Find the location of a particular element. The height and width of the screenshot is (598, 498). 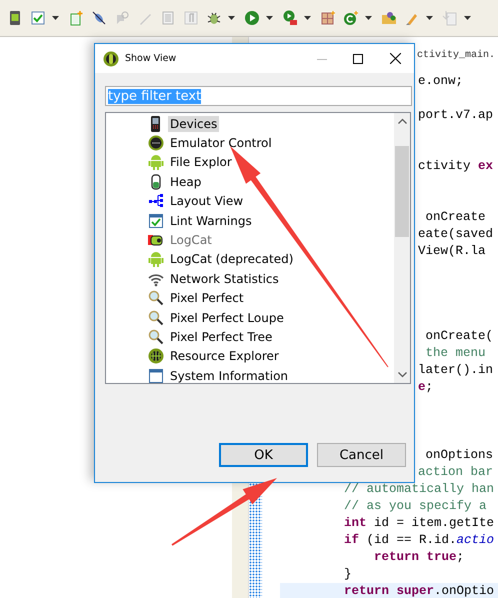

code-line: ctivity ex is located at coordinates (456, 166).